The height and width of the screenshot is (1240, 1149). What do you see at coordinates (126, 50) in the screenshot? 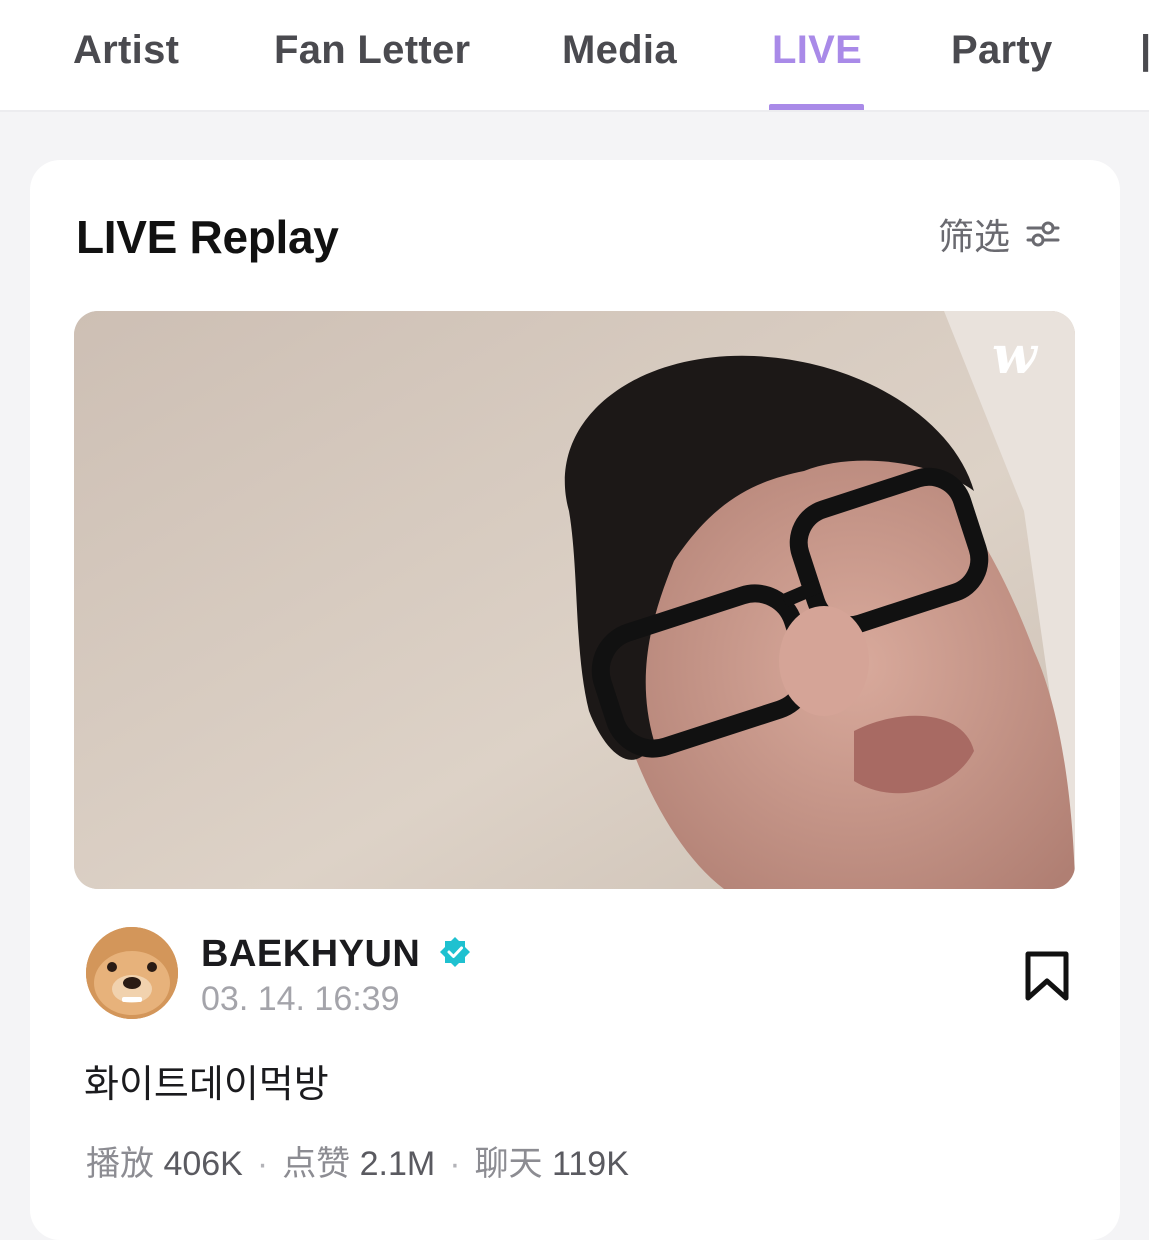
I see `tab-artist: Artist` at bounding box center [126, 50].